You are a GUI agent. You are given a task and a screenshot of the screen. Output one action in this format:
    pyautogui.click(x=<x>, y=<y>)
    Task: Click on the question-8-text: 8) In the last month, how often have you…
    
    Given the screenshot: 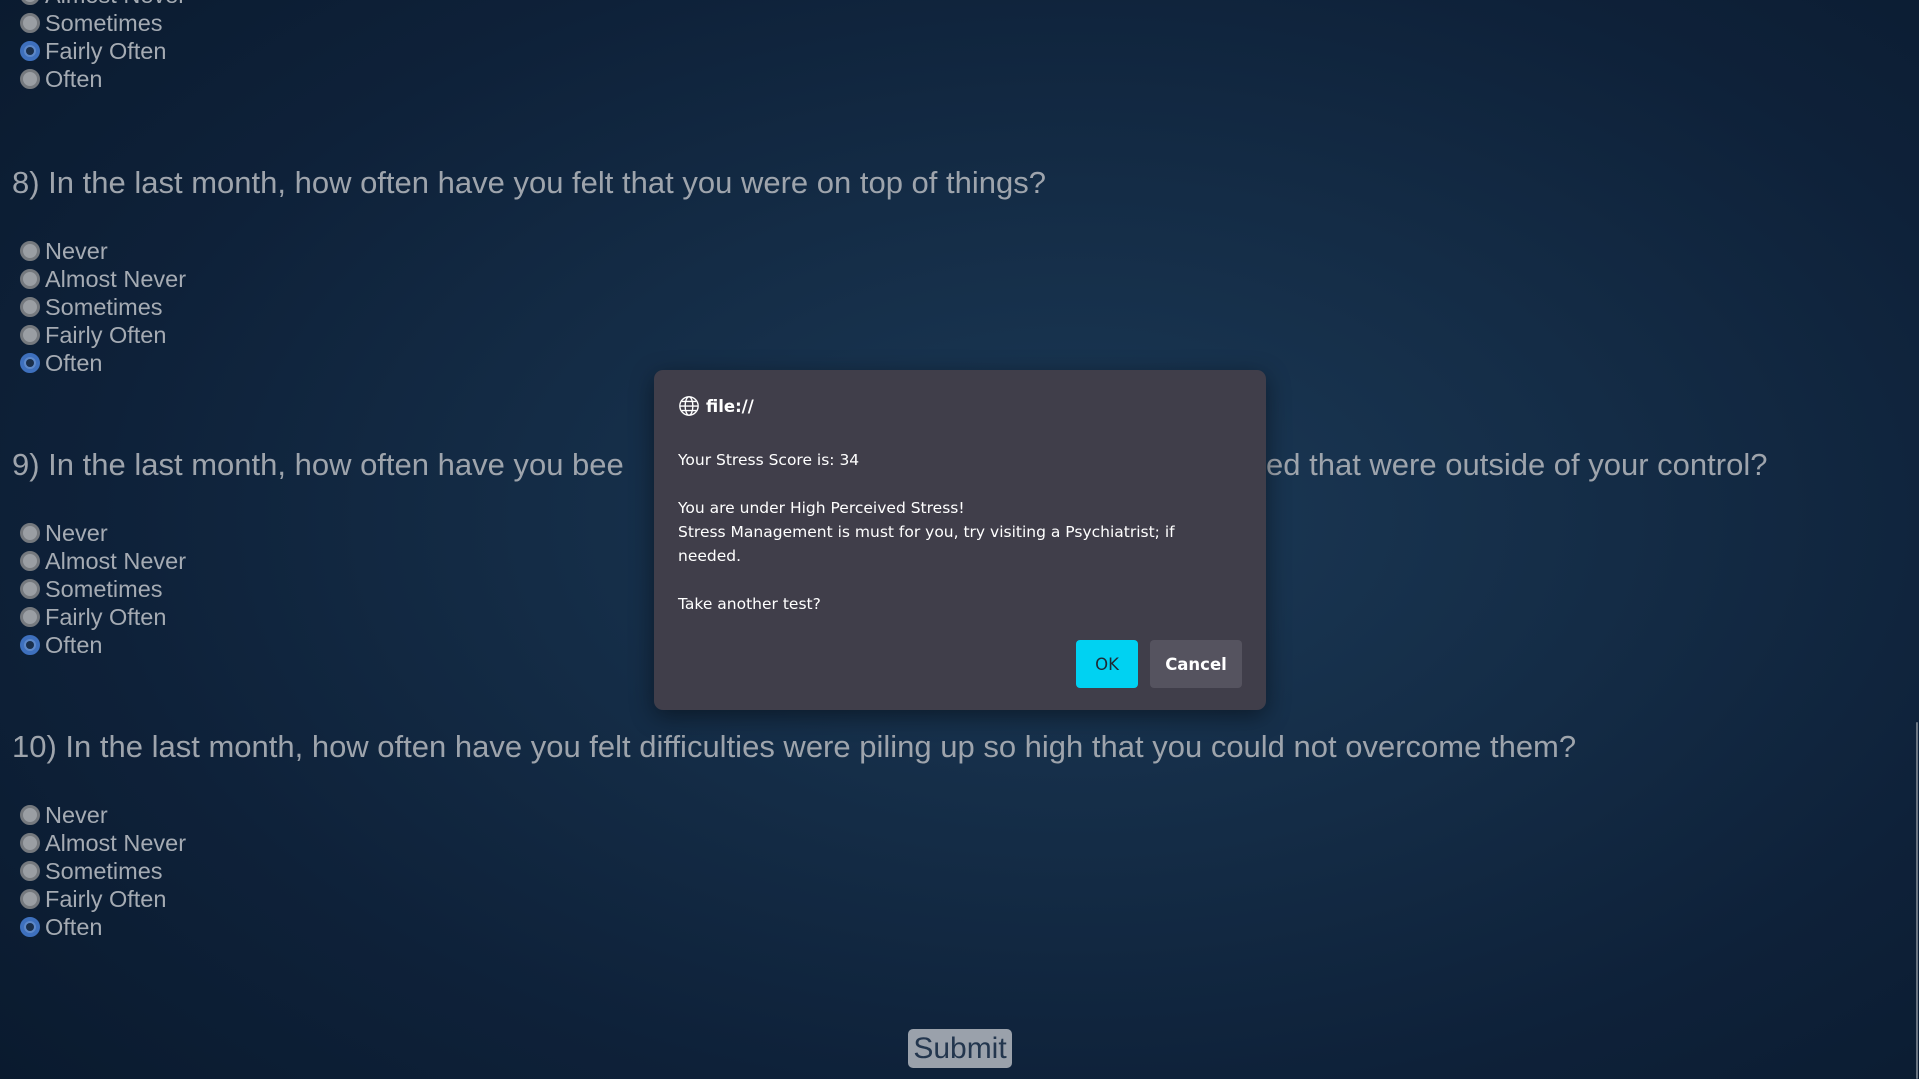 What is the action you would take?
    pyautogui.click(x=529, y=182)
    